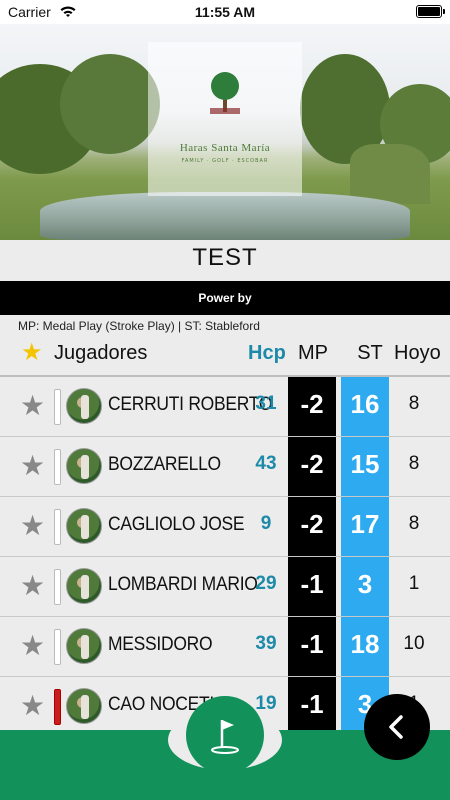  Describe the element at coordinates (370, 353) in the screenshot. I see `column-header-st: ST` at that location.